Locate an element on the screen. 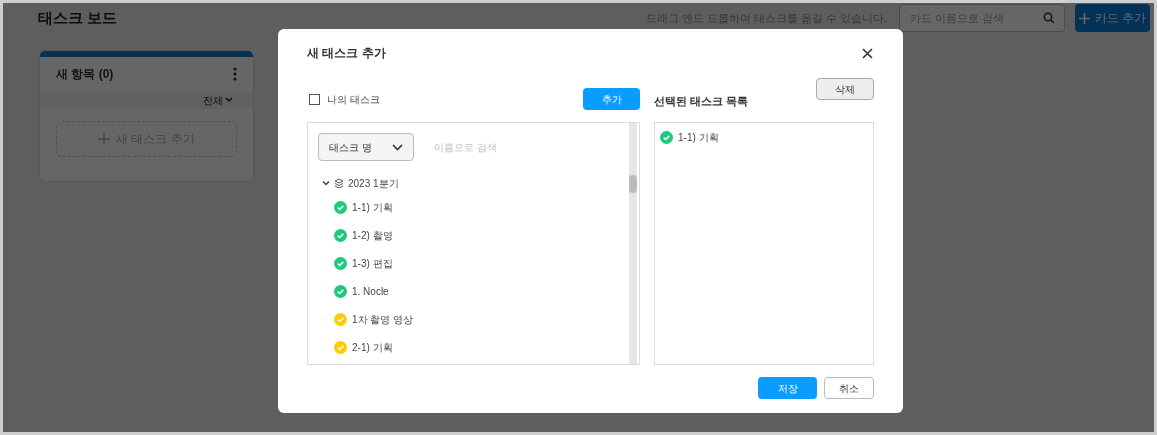  dialog-title: 새 태스크 추가 is located at coordinates (346, 53).